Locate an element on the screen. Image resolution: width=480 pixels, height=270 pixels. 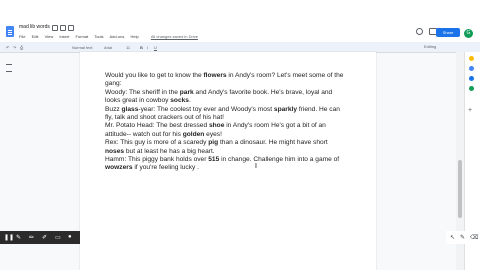
style-select: Normal text is located at coordinates (82, 47).